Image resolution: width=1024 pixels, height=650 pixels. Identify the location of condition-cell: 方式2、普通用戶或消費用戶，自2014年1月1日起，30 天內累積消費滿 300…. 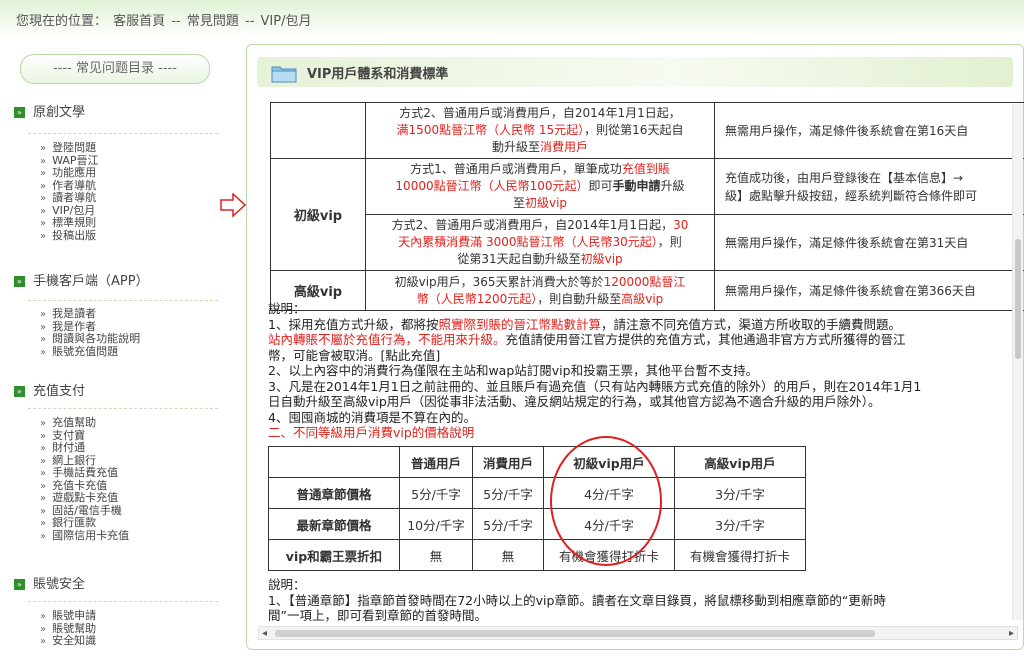
(540, 243).